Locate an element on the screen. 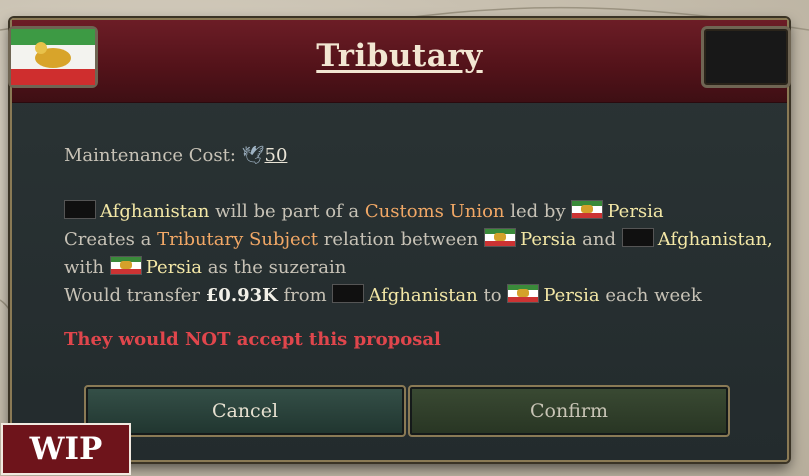  transfer-amount: 0.93K is located at coordinates (248, 295).